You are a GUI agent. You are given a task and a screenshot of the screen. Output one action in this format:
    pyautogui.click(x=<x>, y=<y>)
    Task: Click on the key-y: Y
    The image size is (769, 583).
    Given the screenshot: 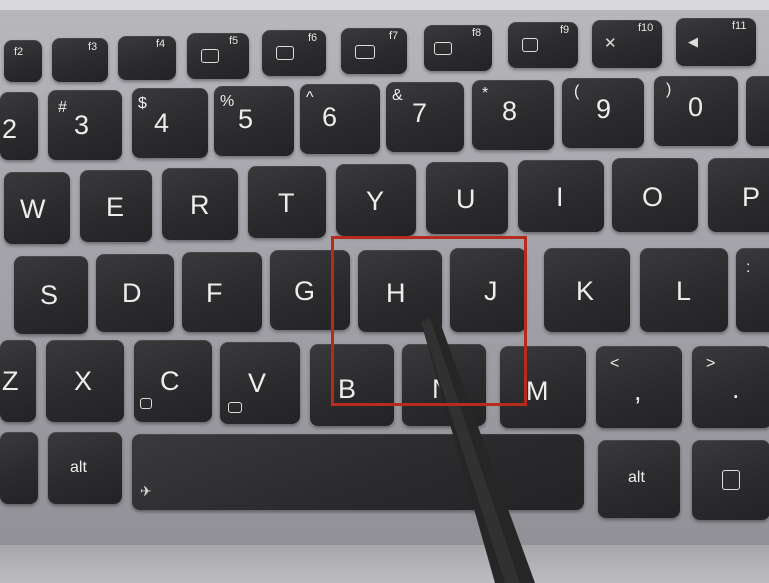 What is the action you would take?
    pyautogui.click(x=376, y=200)
    